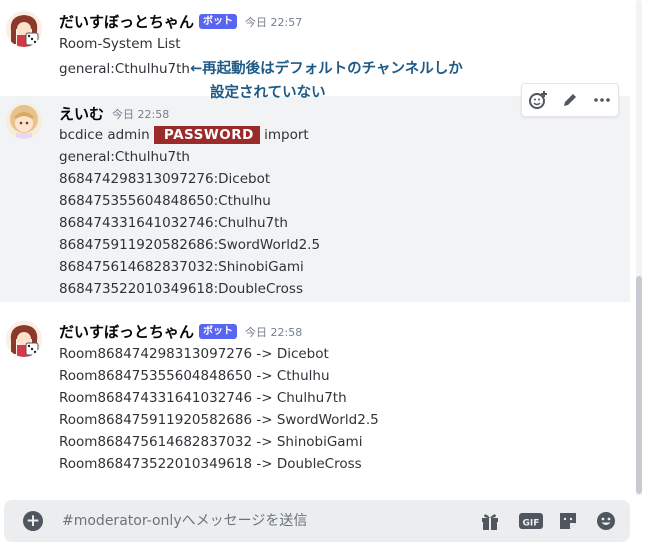 This screenshot has width=646, height=548. What do you see at coordinates (203, 398) in the screenshot?
I see `message-line: Room868474331641032746 -> Chulhu7th` at bounding box center [203, 398].